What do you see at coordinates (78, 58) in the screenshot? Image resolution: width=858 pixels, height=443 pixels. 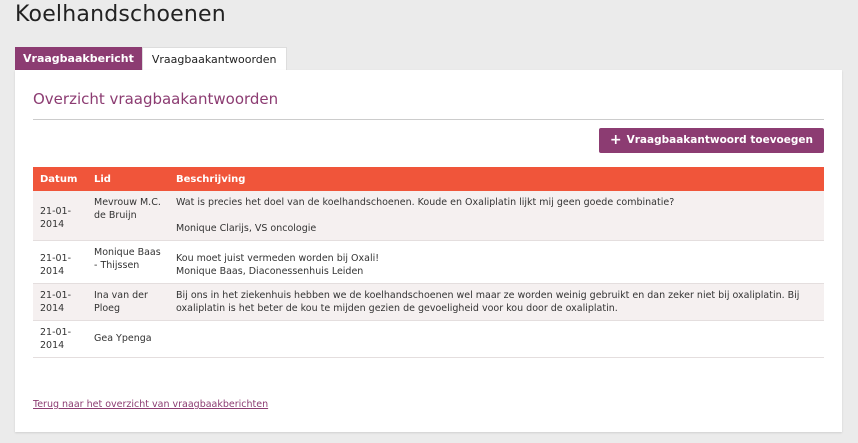 I see `tab-vraagbaakbericht: Vraagbaakbericht` at bounding box center [78, 58].